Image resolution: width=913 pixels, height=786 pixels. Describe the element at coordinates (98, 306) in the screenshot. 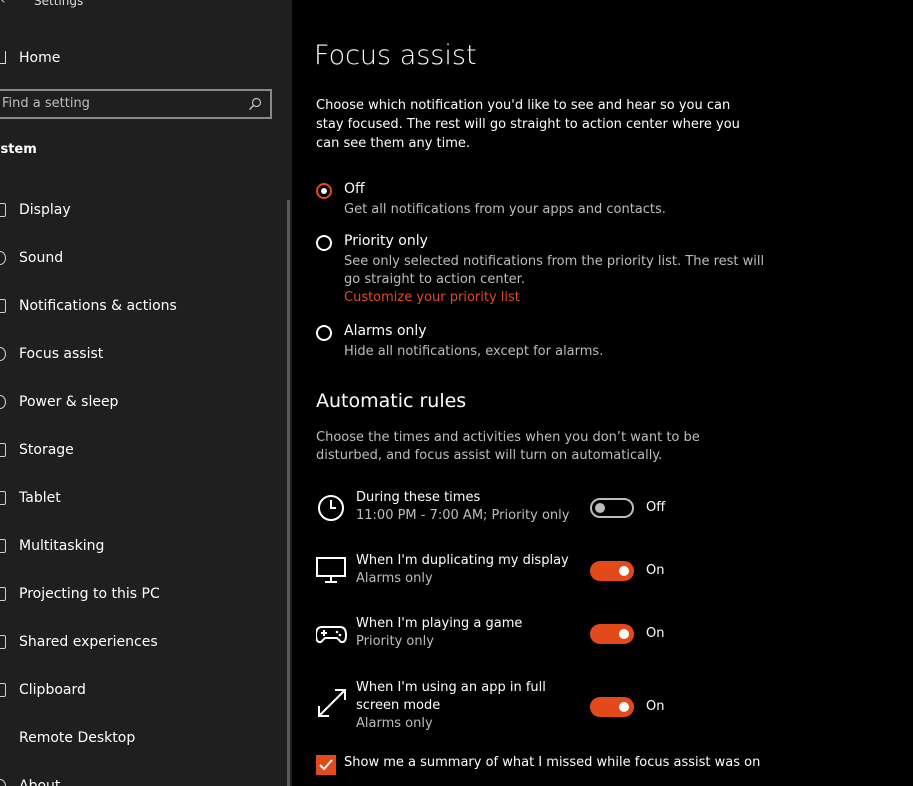

I see `sidebar-item-label: Notifications & actions` at that location.